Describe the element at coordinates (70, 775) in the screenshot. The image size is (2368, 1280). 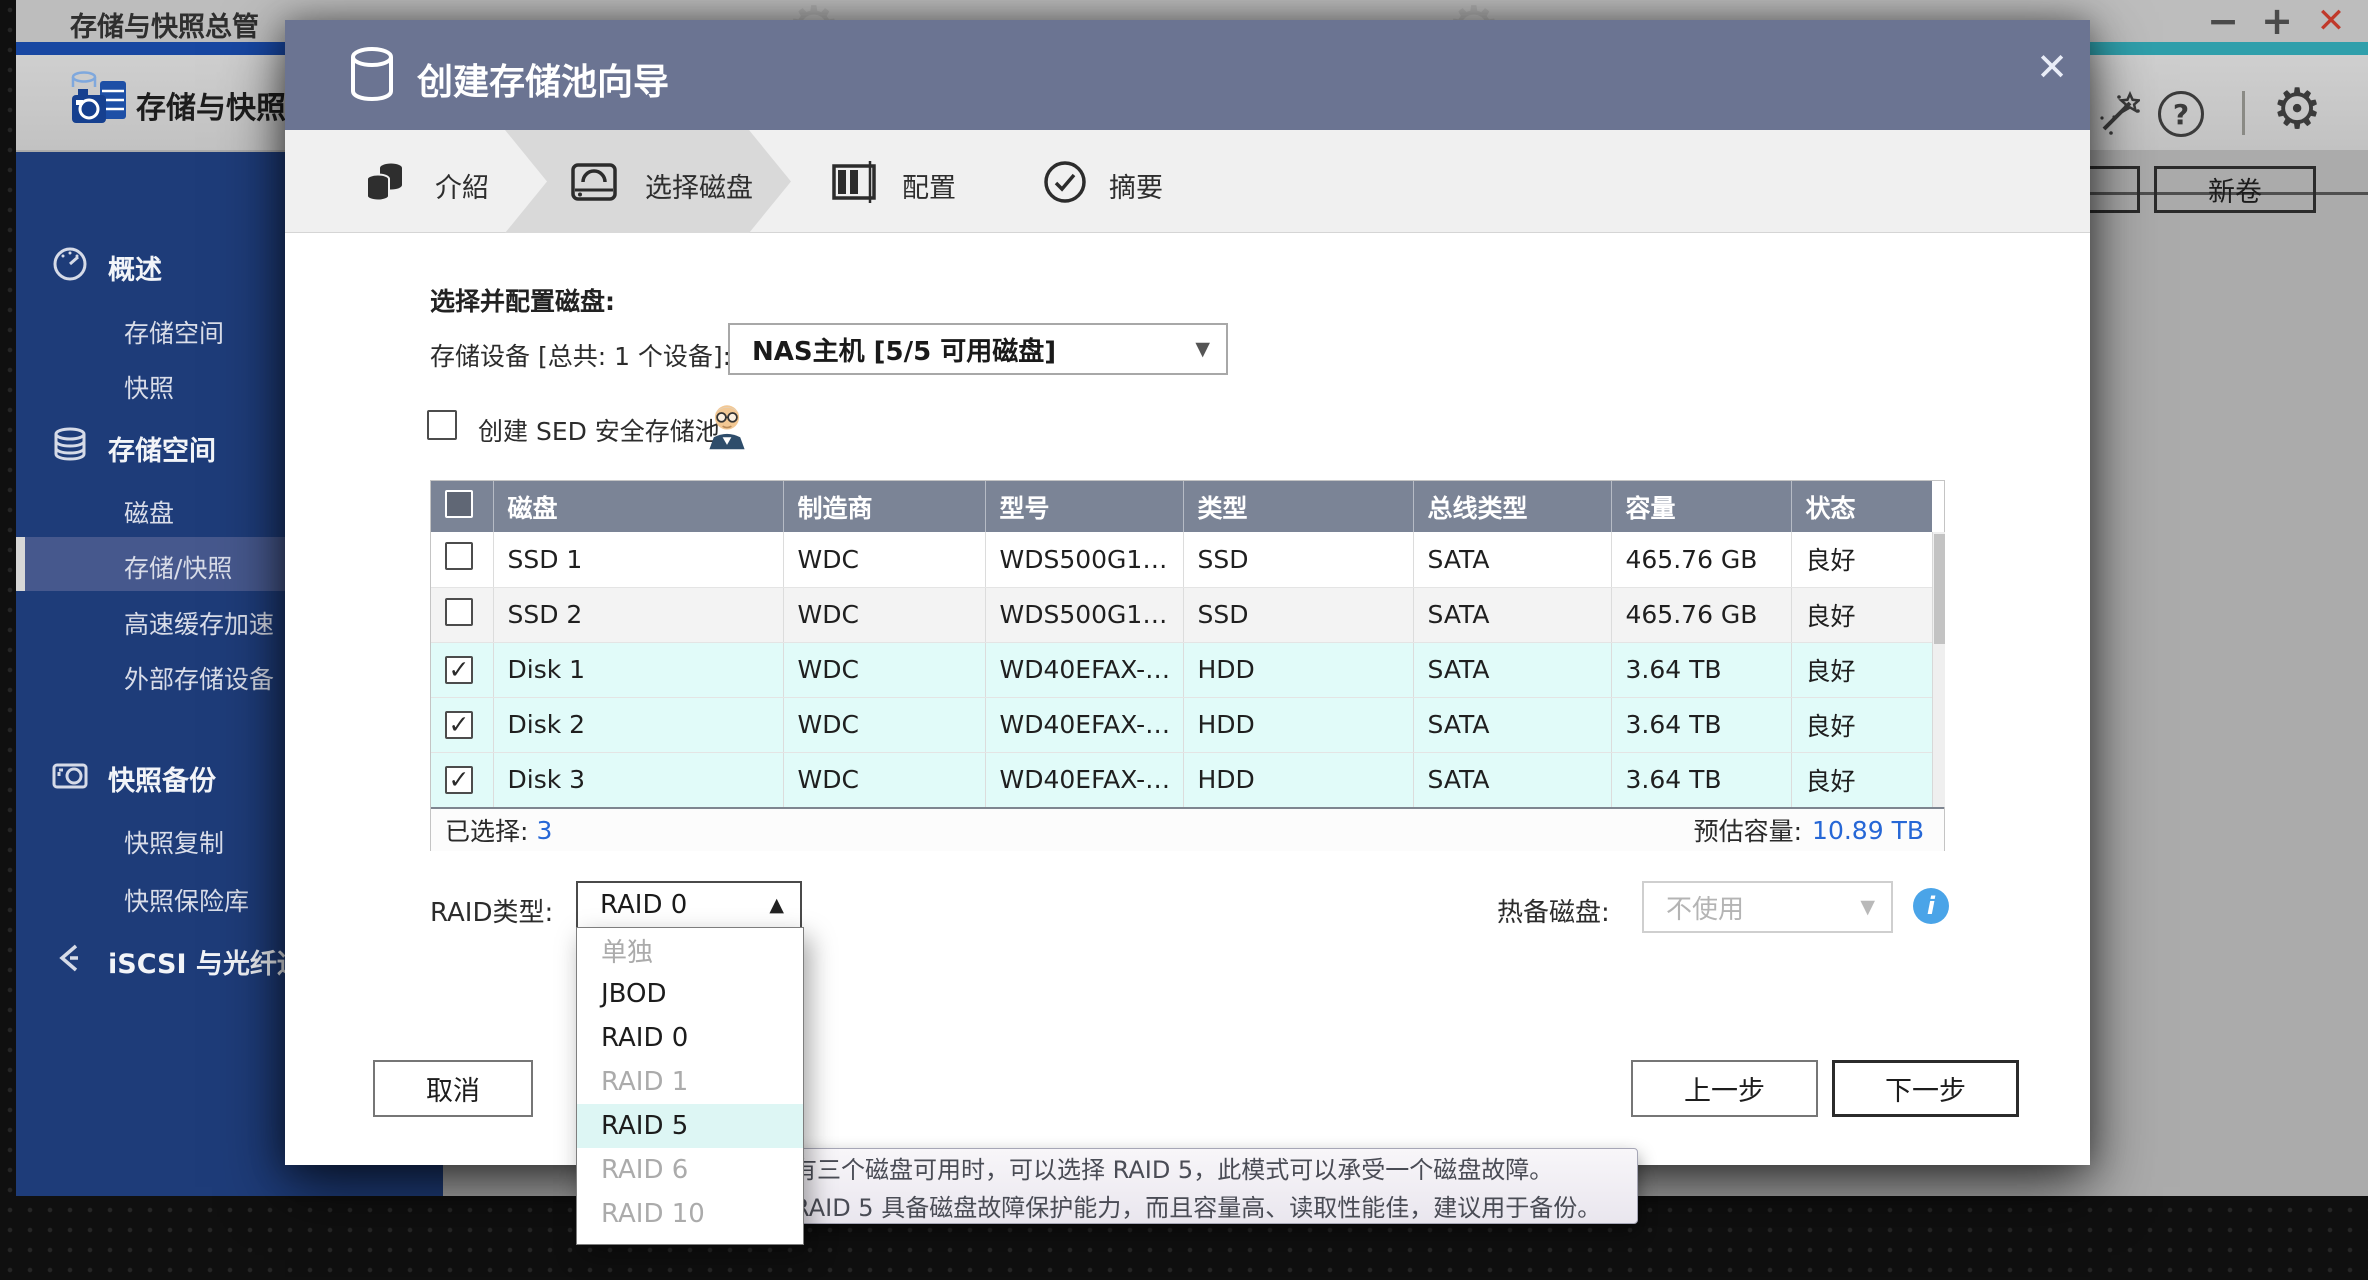
I see `camera-icon` at that location.